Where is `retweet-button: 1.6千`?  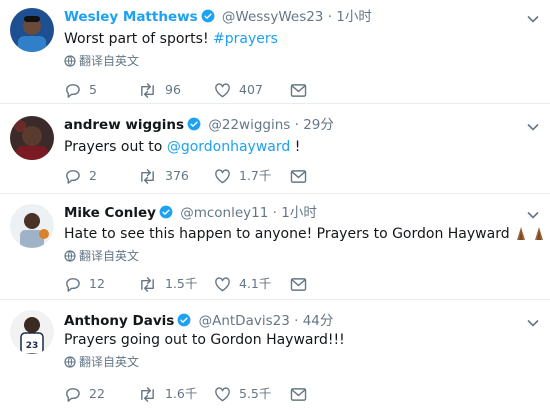
retweet-button: 1.6千 is located at coordinates (167, 394).